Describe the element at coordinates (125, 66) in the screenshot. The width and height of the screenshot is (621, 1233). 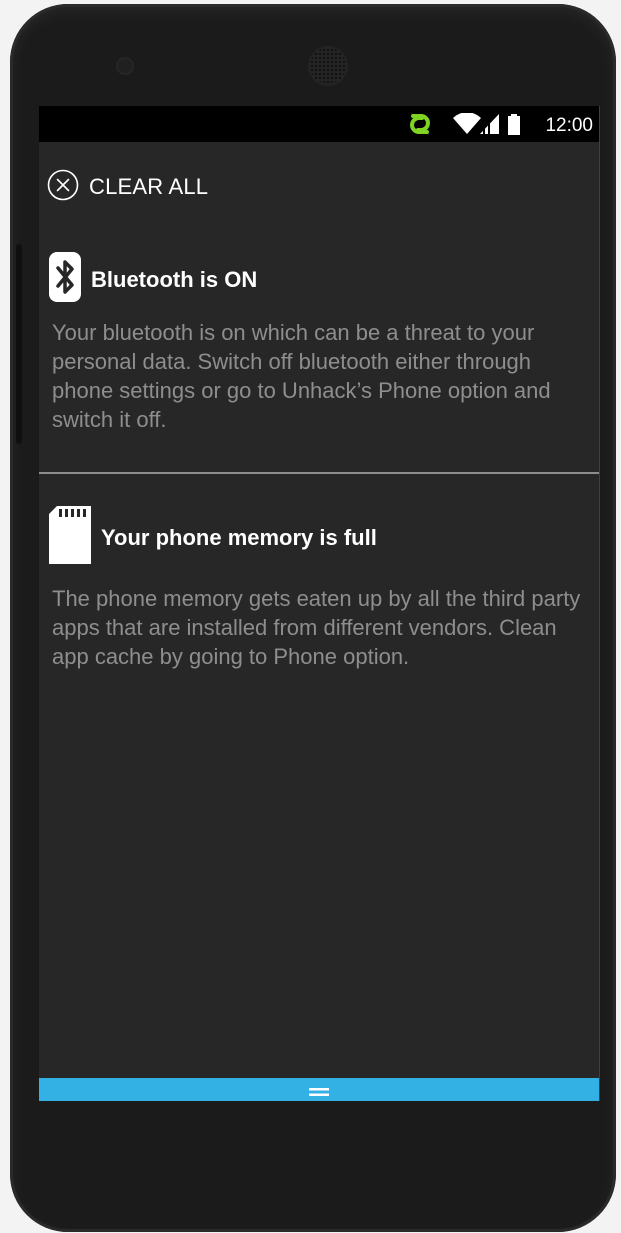
I see `front-camera` at that location.